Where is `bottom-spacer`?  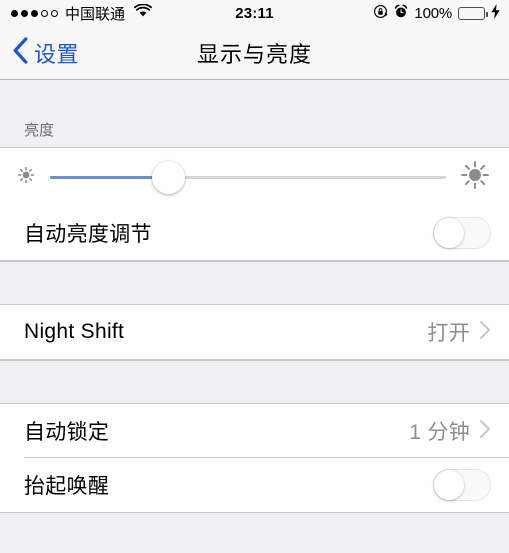
bottom-spacer is located at coordinates (254, 533).